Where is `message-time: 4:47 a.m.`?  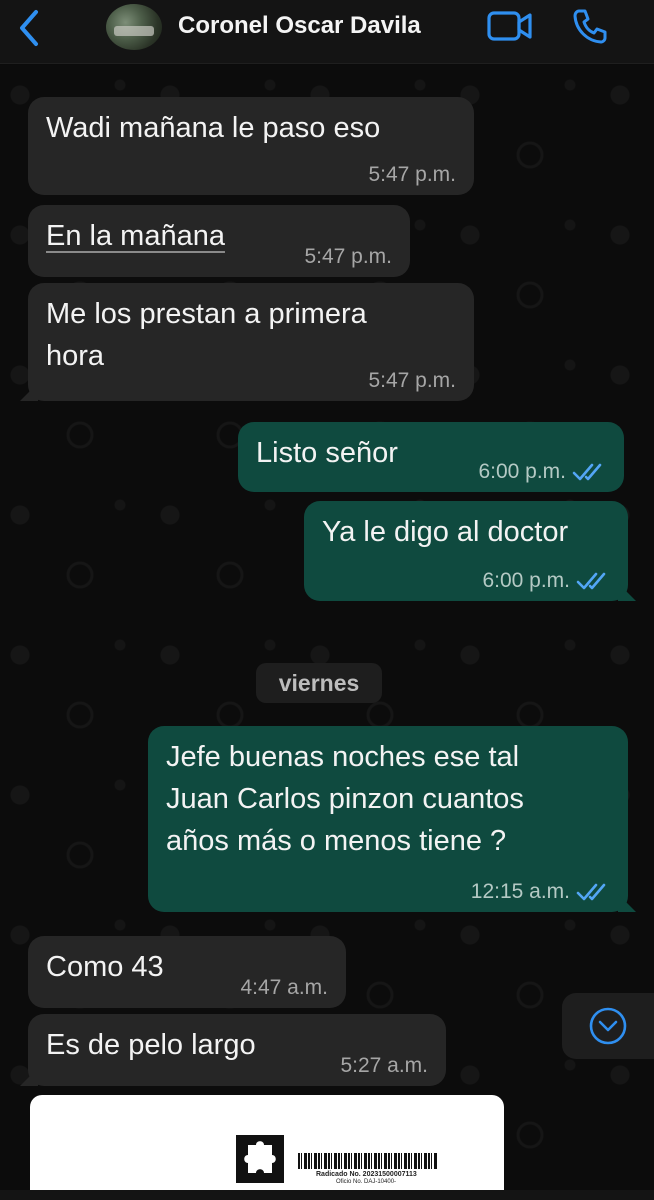
message-time: 4:47 a.m. is located at coordinates (284, 987).